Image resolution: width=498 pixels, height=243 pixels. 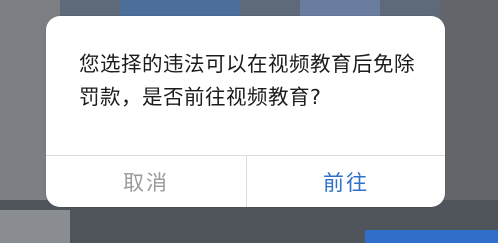 I want to click on go-button: 前往, so click(x=346, y=181).